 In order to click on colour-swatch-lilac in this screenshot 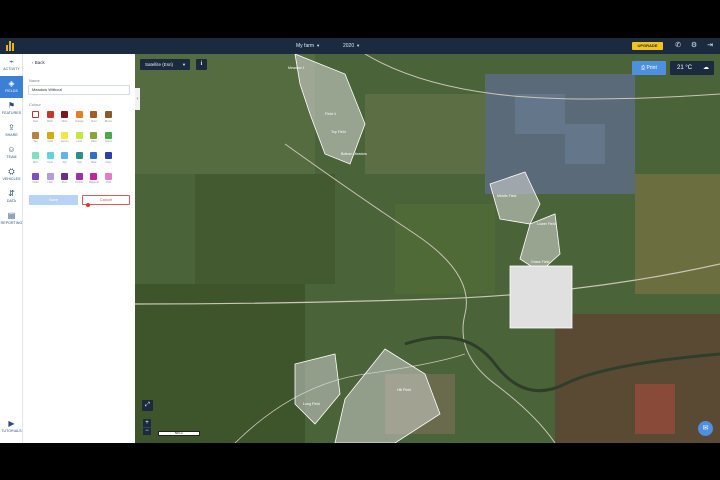, I will do `click(50, 176)`.